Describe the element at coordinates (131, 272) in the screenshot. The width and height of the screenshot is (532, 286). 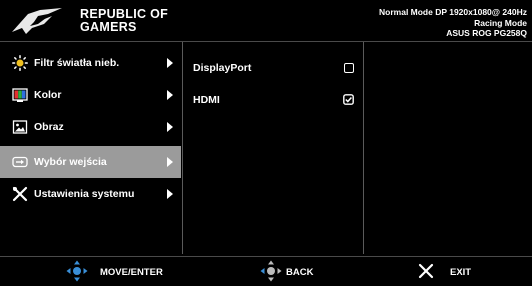
I see `move-enter-label: MOVE/ENTER` at that location.